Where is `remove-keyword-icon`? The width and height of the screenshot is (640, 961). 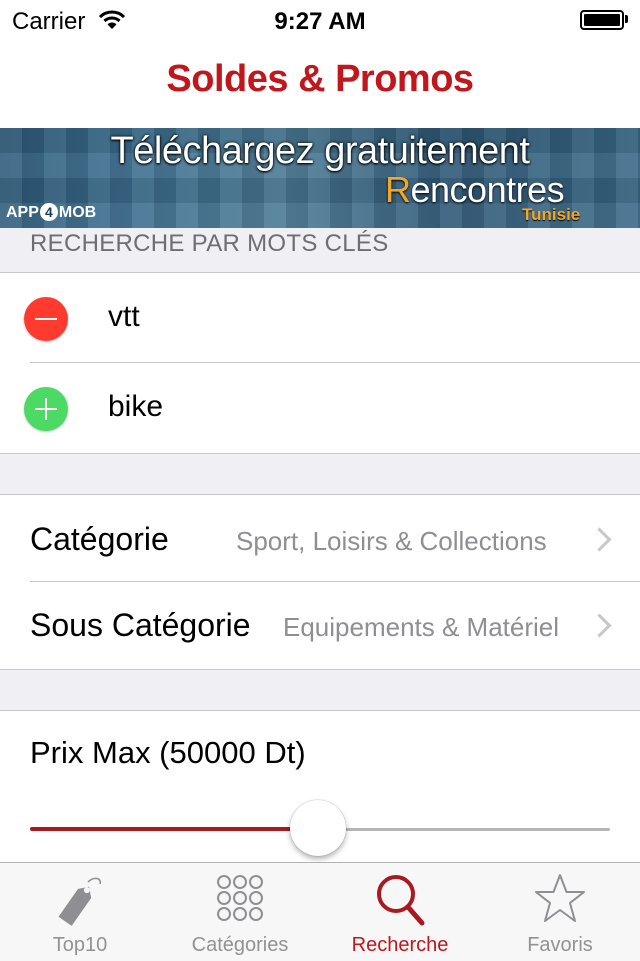 remove-keyword-icon is located at coordinates (46, 319).